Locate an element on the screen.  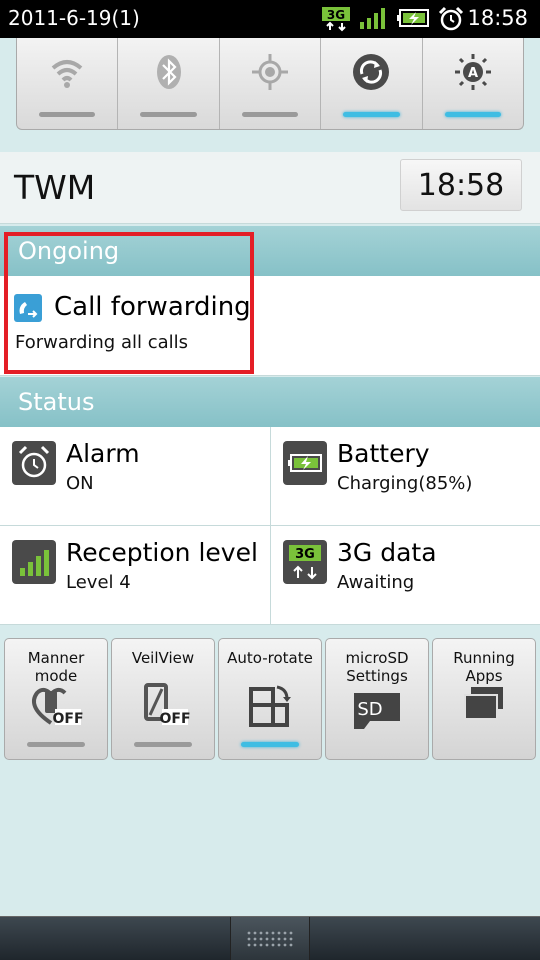
drawer-handle is located at coordinates (270, 938).